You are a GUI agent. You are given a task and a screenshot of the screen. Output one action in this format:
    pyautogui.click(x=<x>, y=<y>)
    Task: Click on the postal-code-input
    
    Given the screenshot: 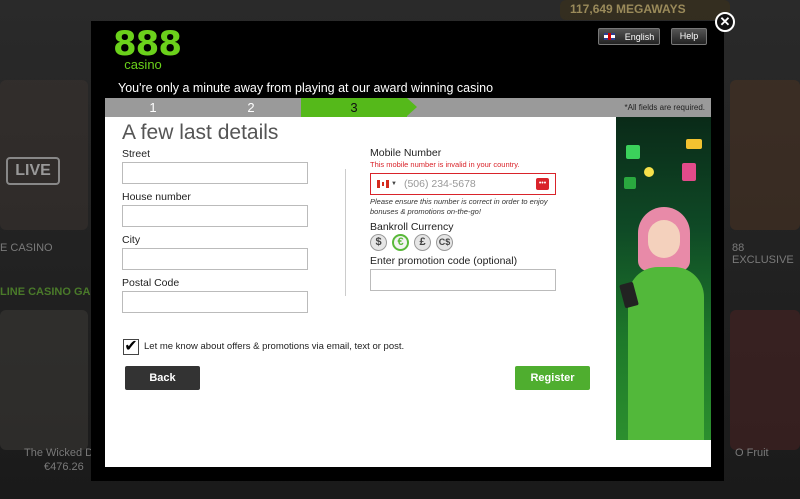 What is the action you would take?
    pyautogui.click(x=215, y=302)
    